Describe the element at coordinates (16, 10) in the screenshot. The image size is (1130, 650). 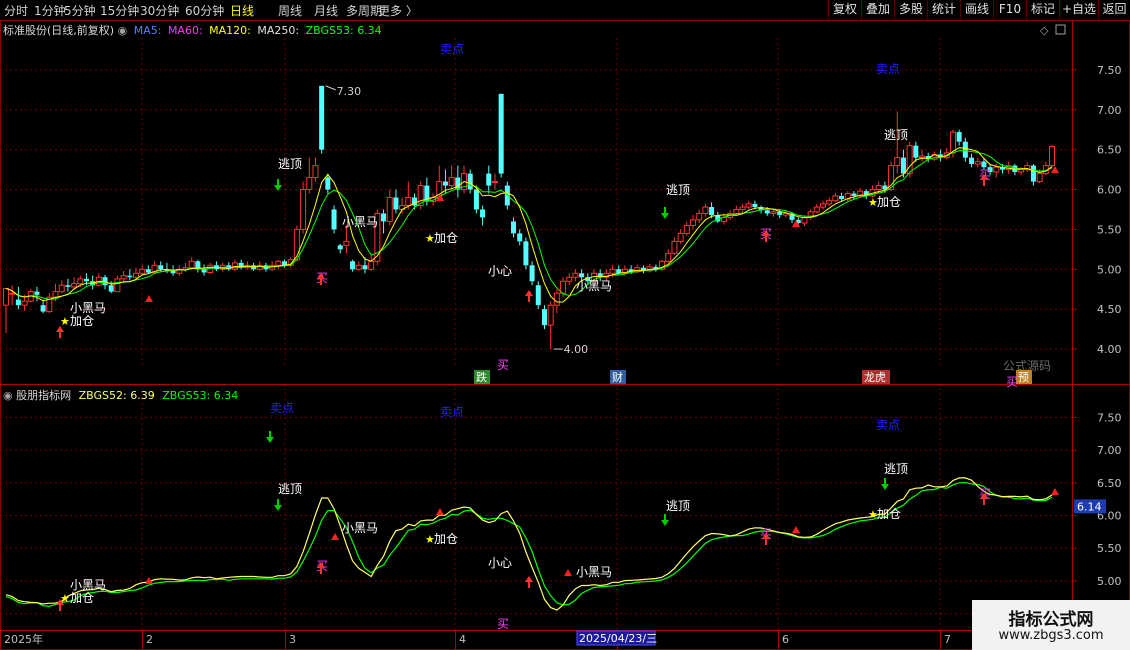
I see `period-tab-0: 分时` at that location.